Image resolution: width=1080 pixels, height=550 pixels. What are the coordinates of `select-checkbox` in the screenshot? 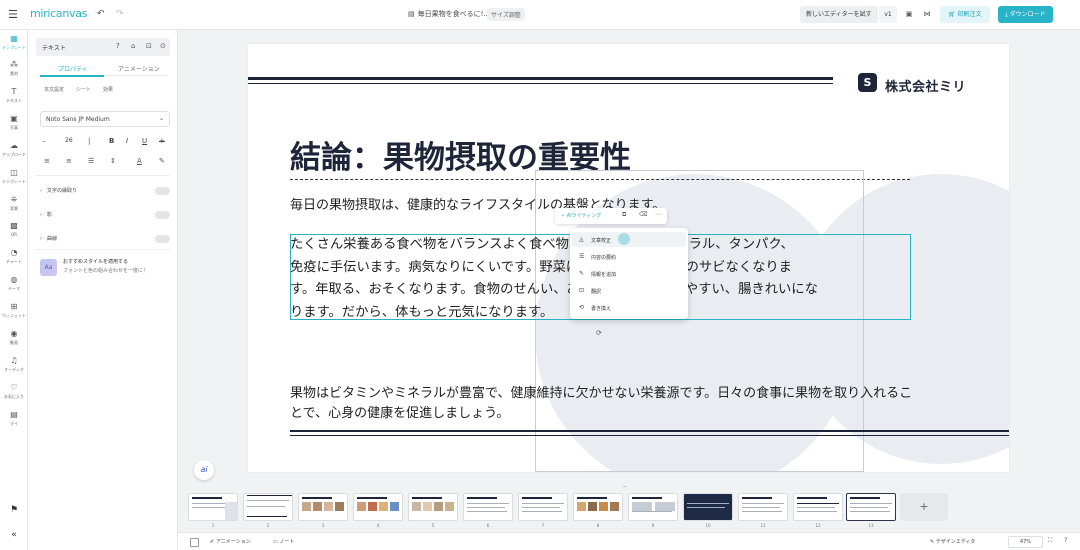 It's located at (194, 542).